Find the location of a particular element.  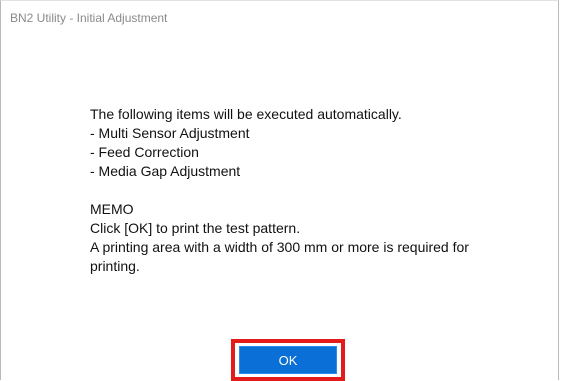

memo-heading: MEMO is located at coordinates (112, 209).